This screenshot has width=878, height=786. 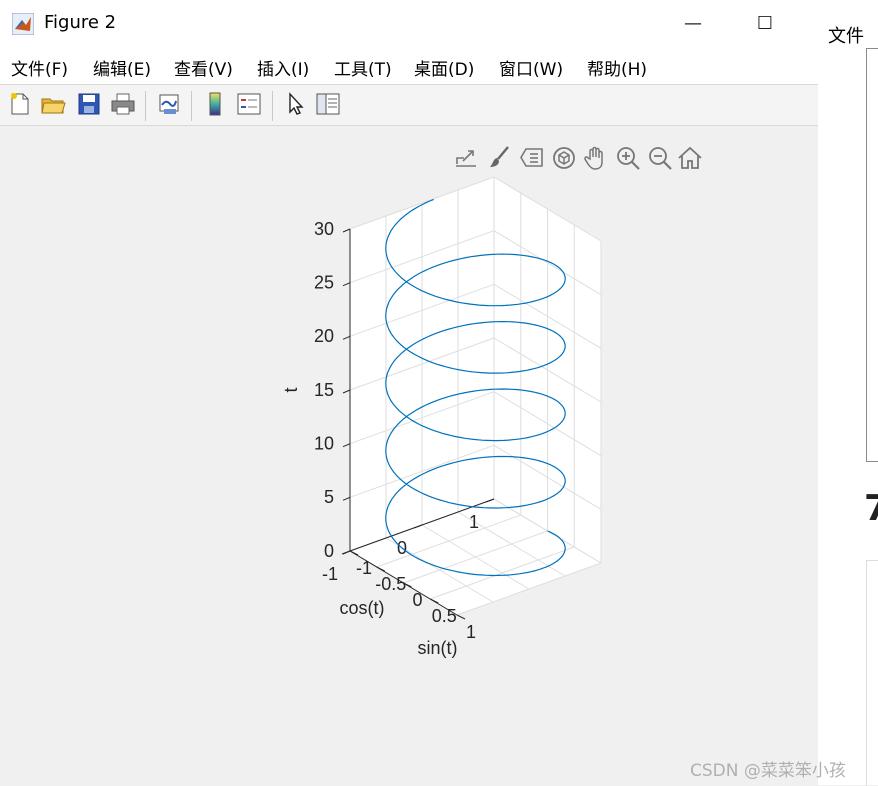 I want to click on y-tick-label: -1, so click(x=330, y=574).